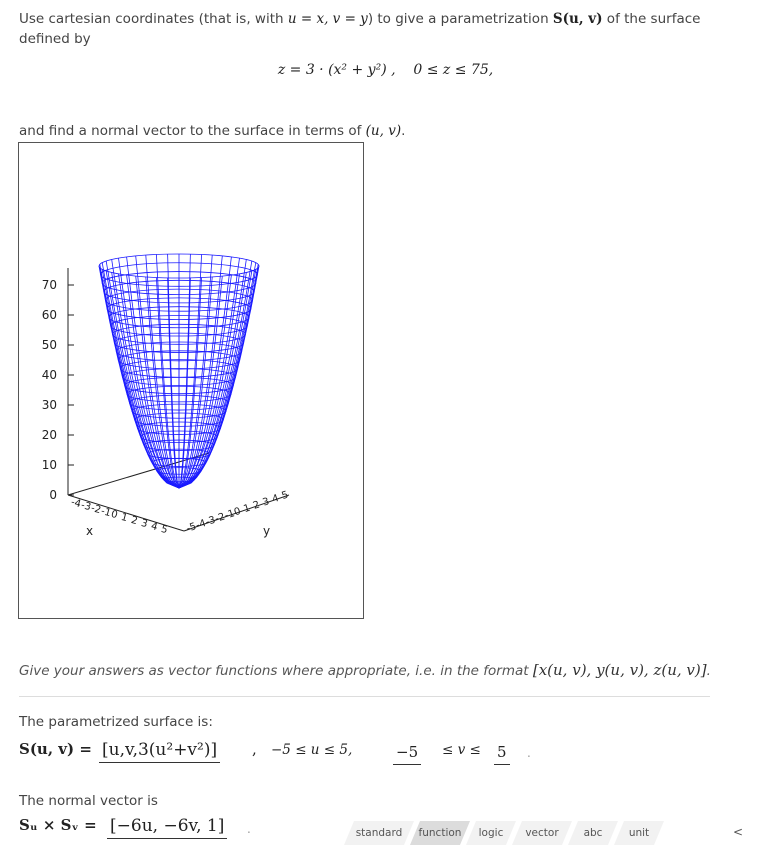 The width and height of the screenshot is (771, 845). Describe the element at coordinates (364, 696) in the screenshot. I see `divider` at that location.